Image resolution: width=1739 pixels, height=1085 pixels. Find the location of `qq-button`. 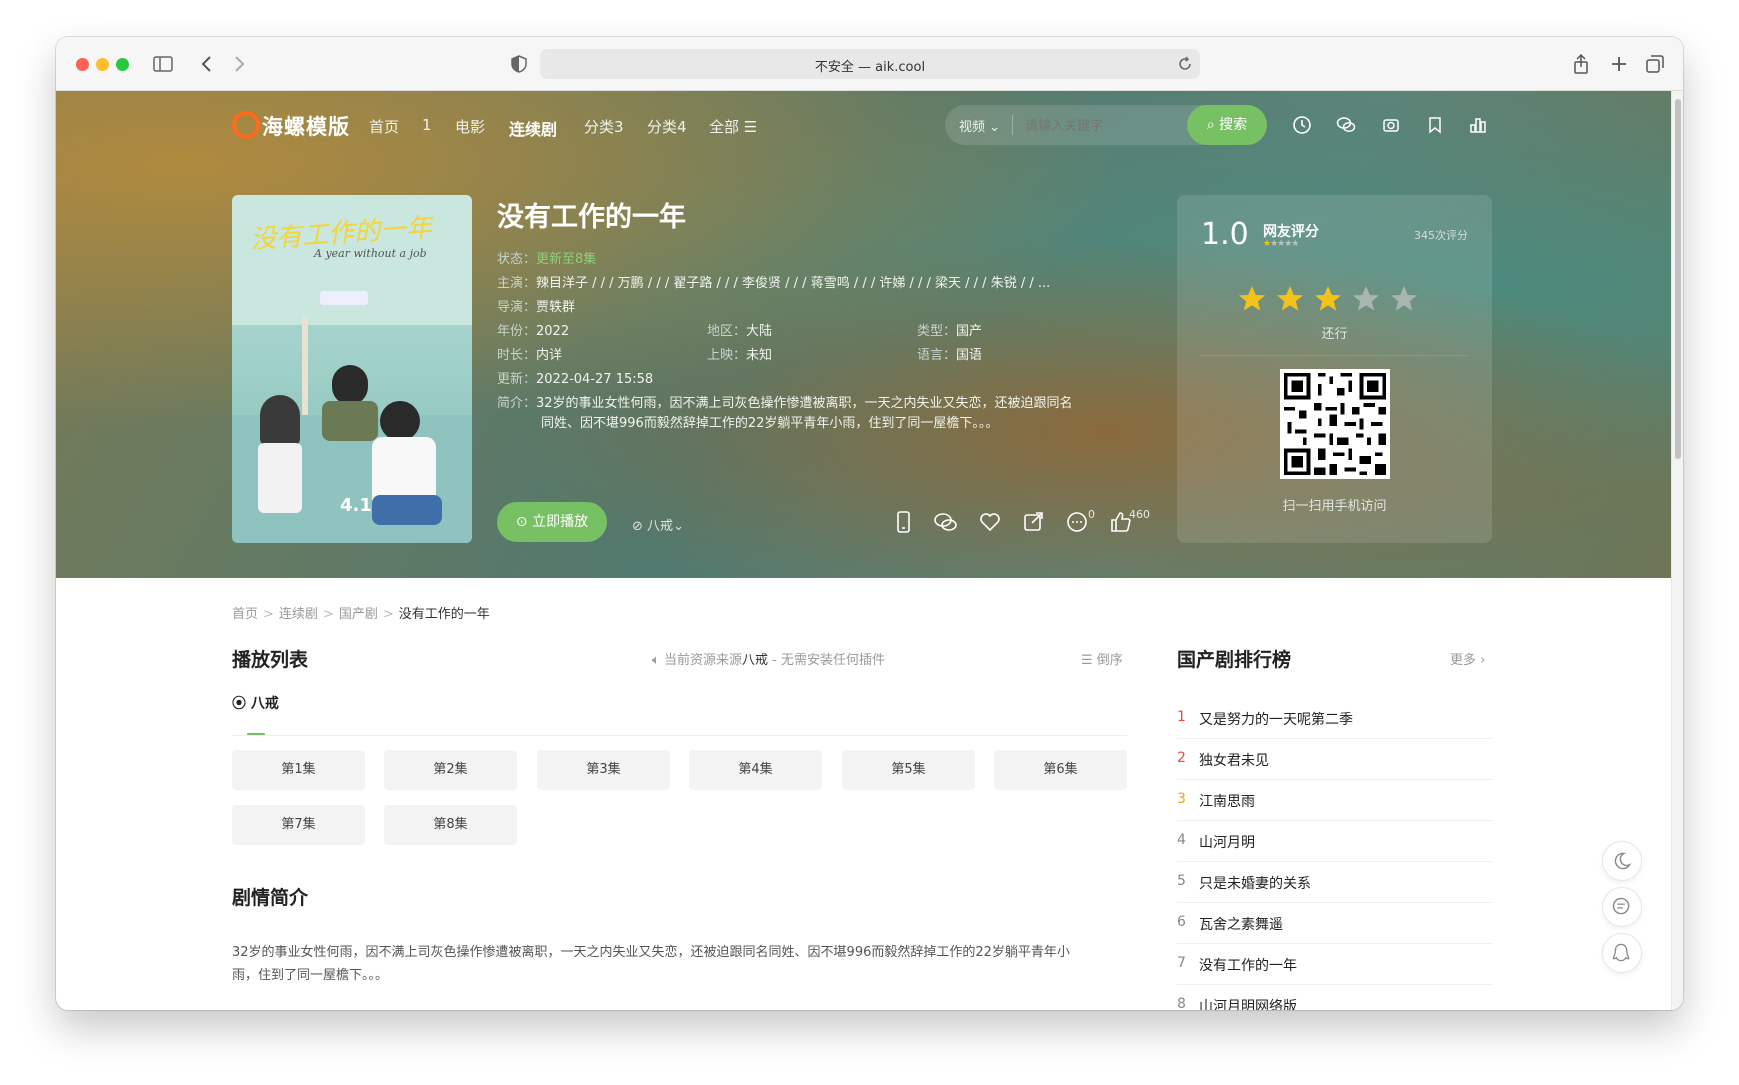

qq-button is located at coordinates (1622, 953).